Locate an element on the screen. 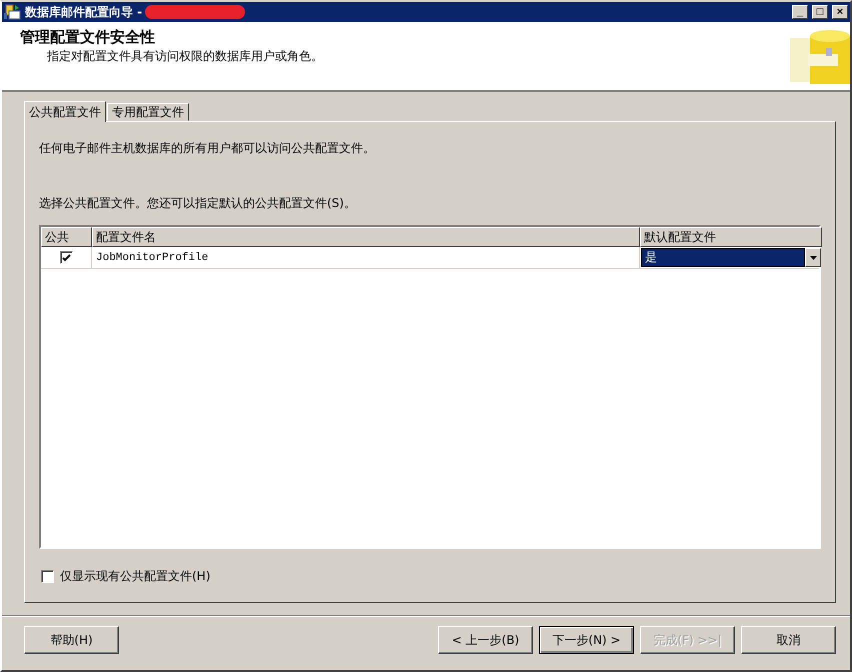 This screenshot has height=672, width=852. table-cell: JobMonitorProfile is located at coordinates (152, 258).